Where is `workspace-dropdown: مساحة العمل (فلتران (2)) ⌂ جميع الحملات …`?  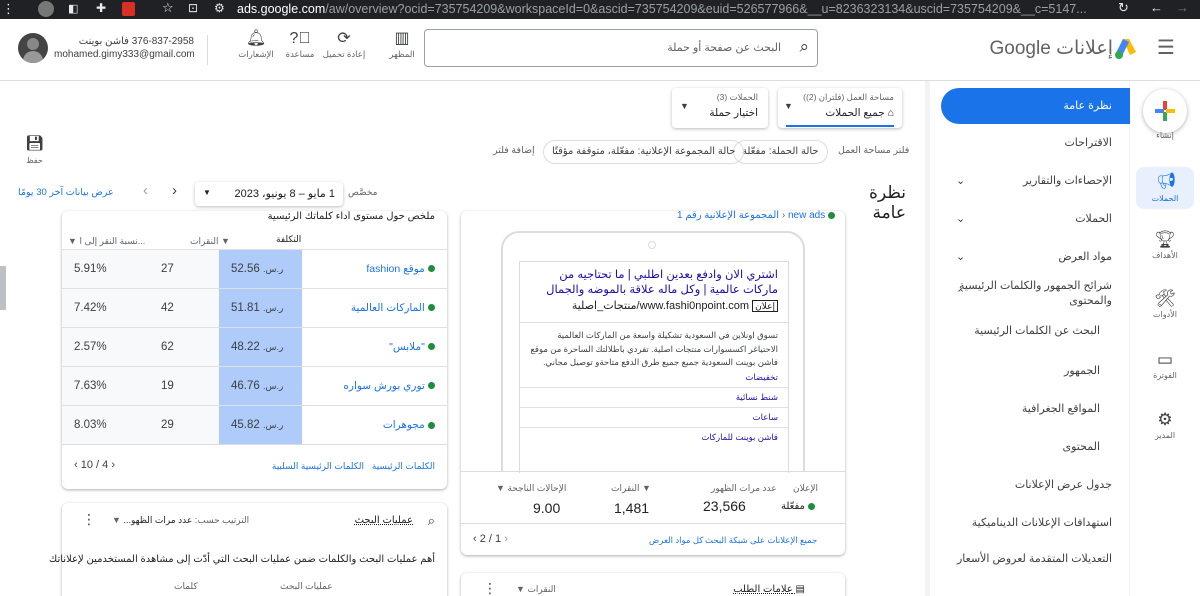 workspace-dropdown: مساحة العمل (فلتران (2)) ⌂ جميع الحملات … is located at coordinates (840, 108).